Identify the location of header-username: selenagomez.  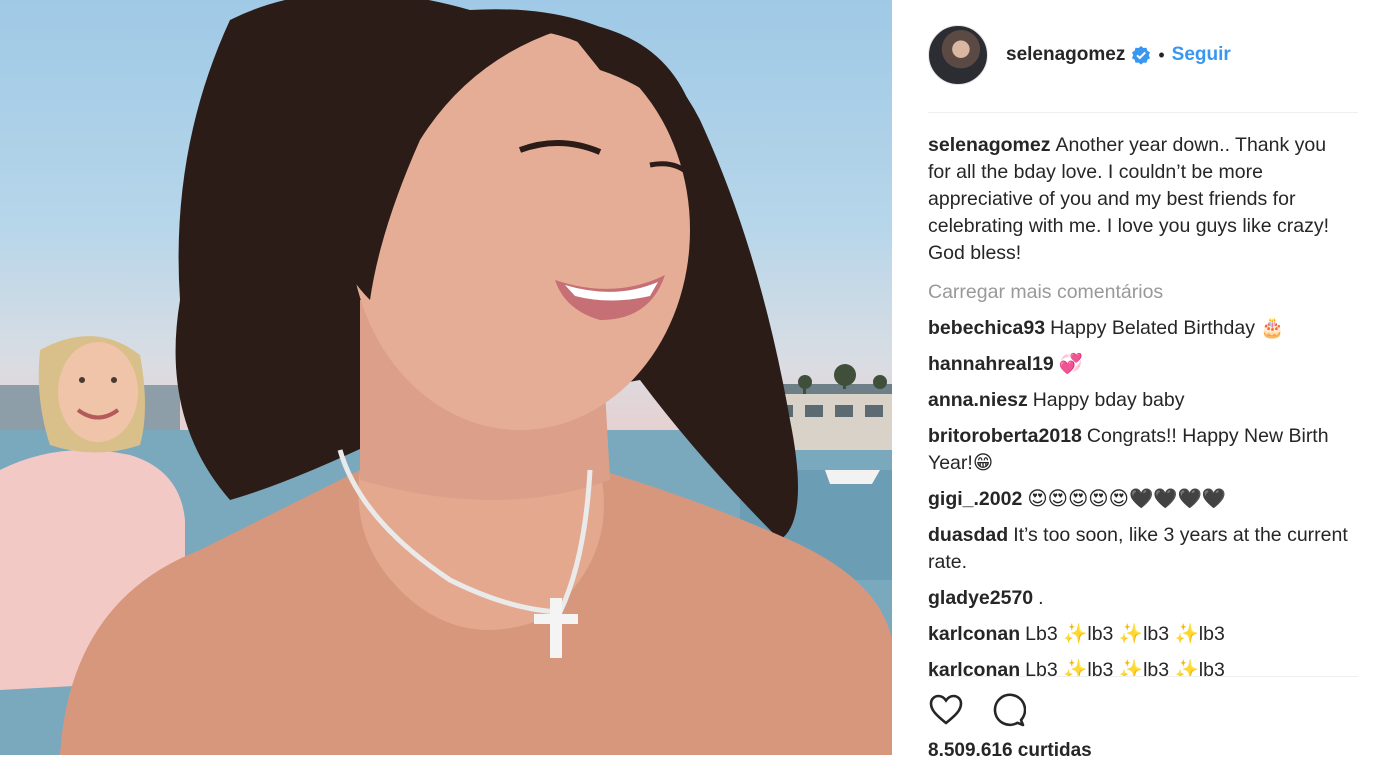
(1065, 55).